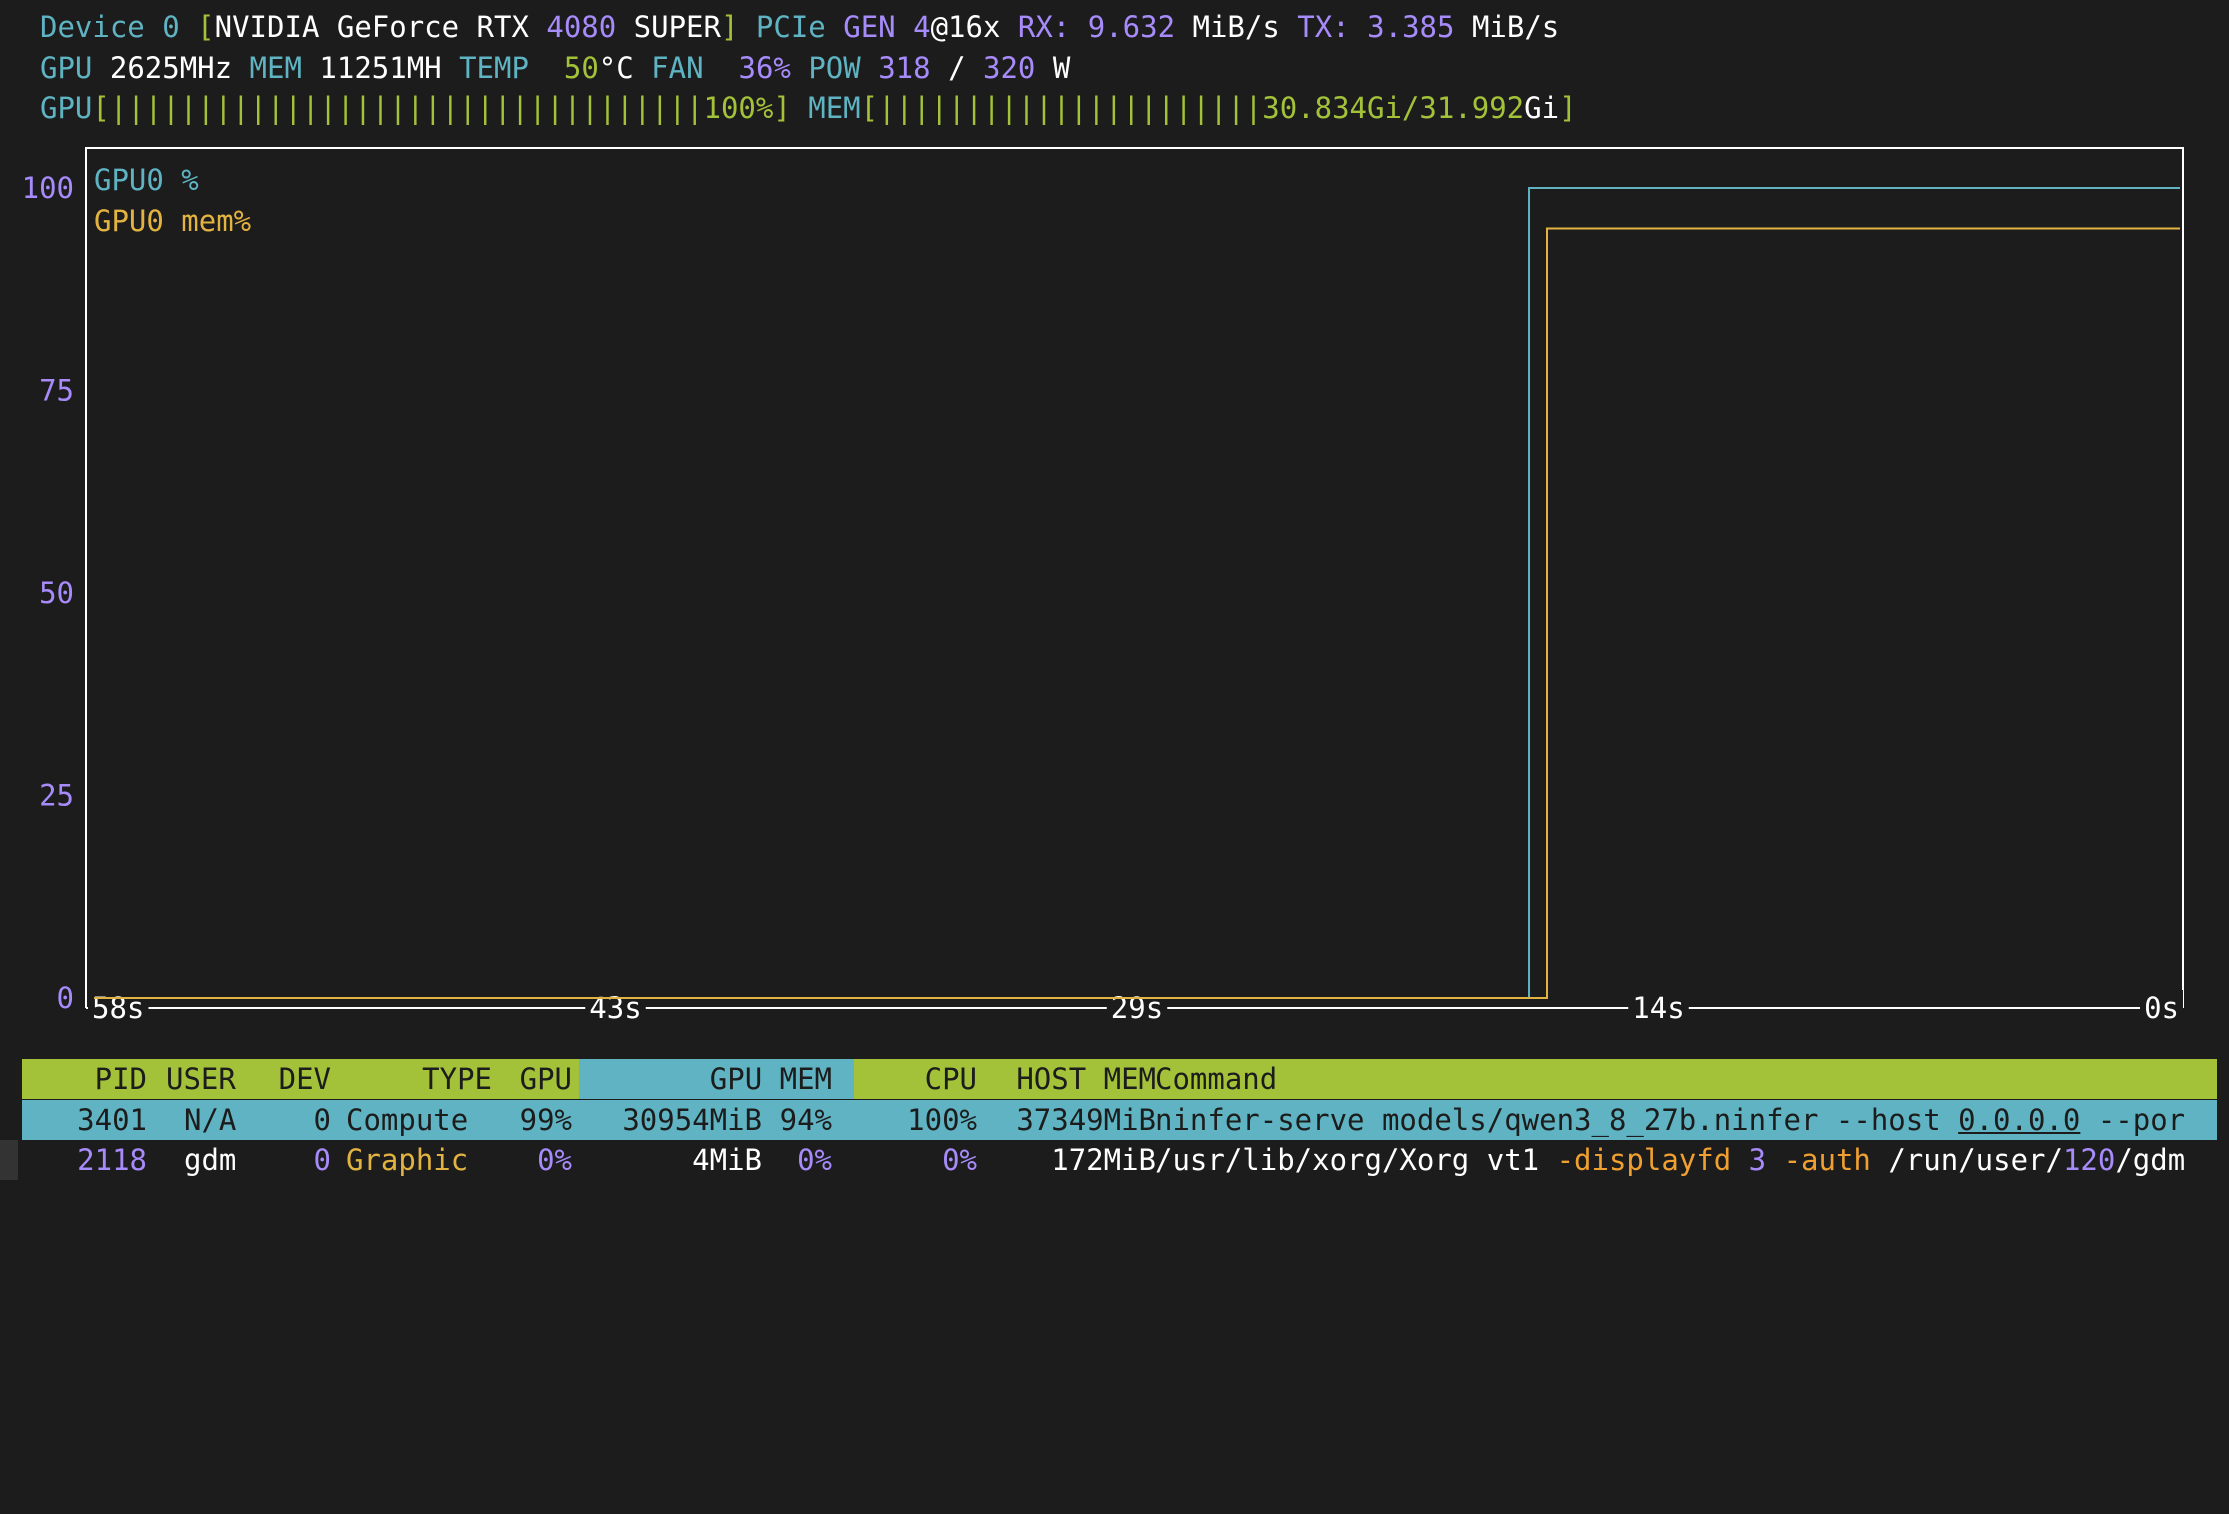 The image size is (2229, 1514). What do you see at coordinates (790, 27) in the screenshot?
I see `pcie-label: PCIe` at bounding box center [790, 27].